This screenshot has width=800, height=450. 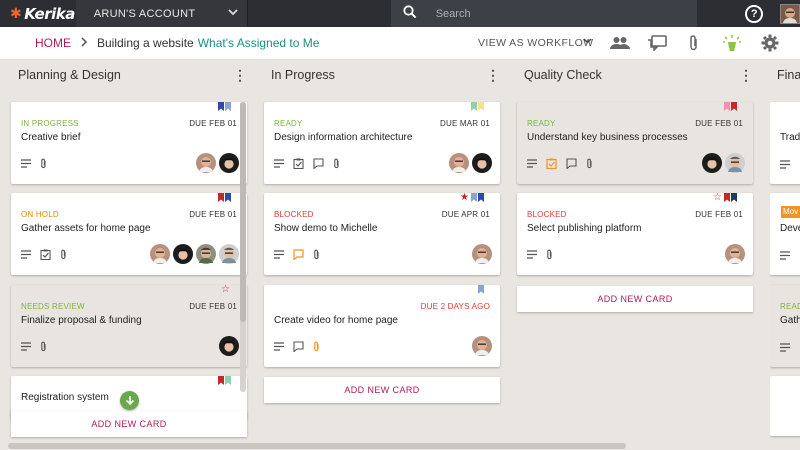 I want to click on highlight-lightbulb-icon, so click(x=732, y=43).